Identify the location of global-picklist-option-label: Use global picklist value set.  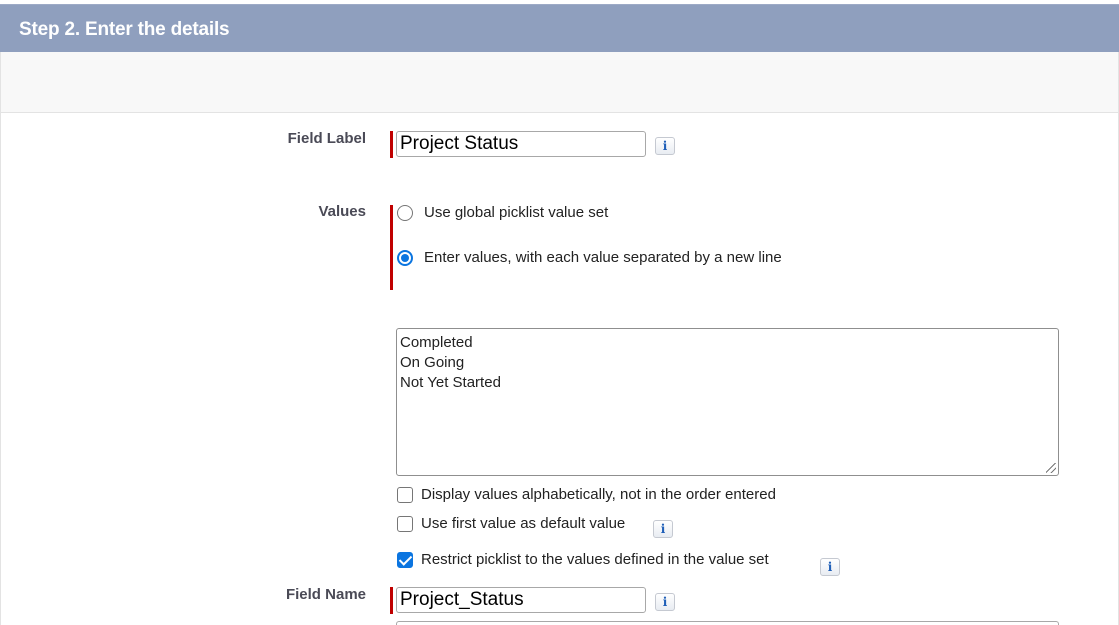
(516, 212).